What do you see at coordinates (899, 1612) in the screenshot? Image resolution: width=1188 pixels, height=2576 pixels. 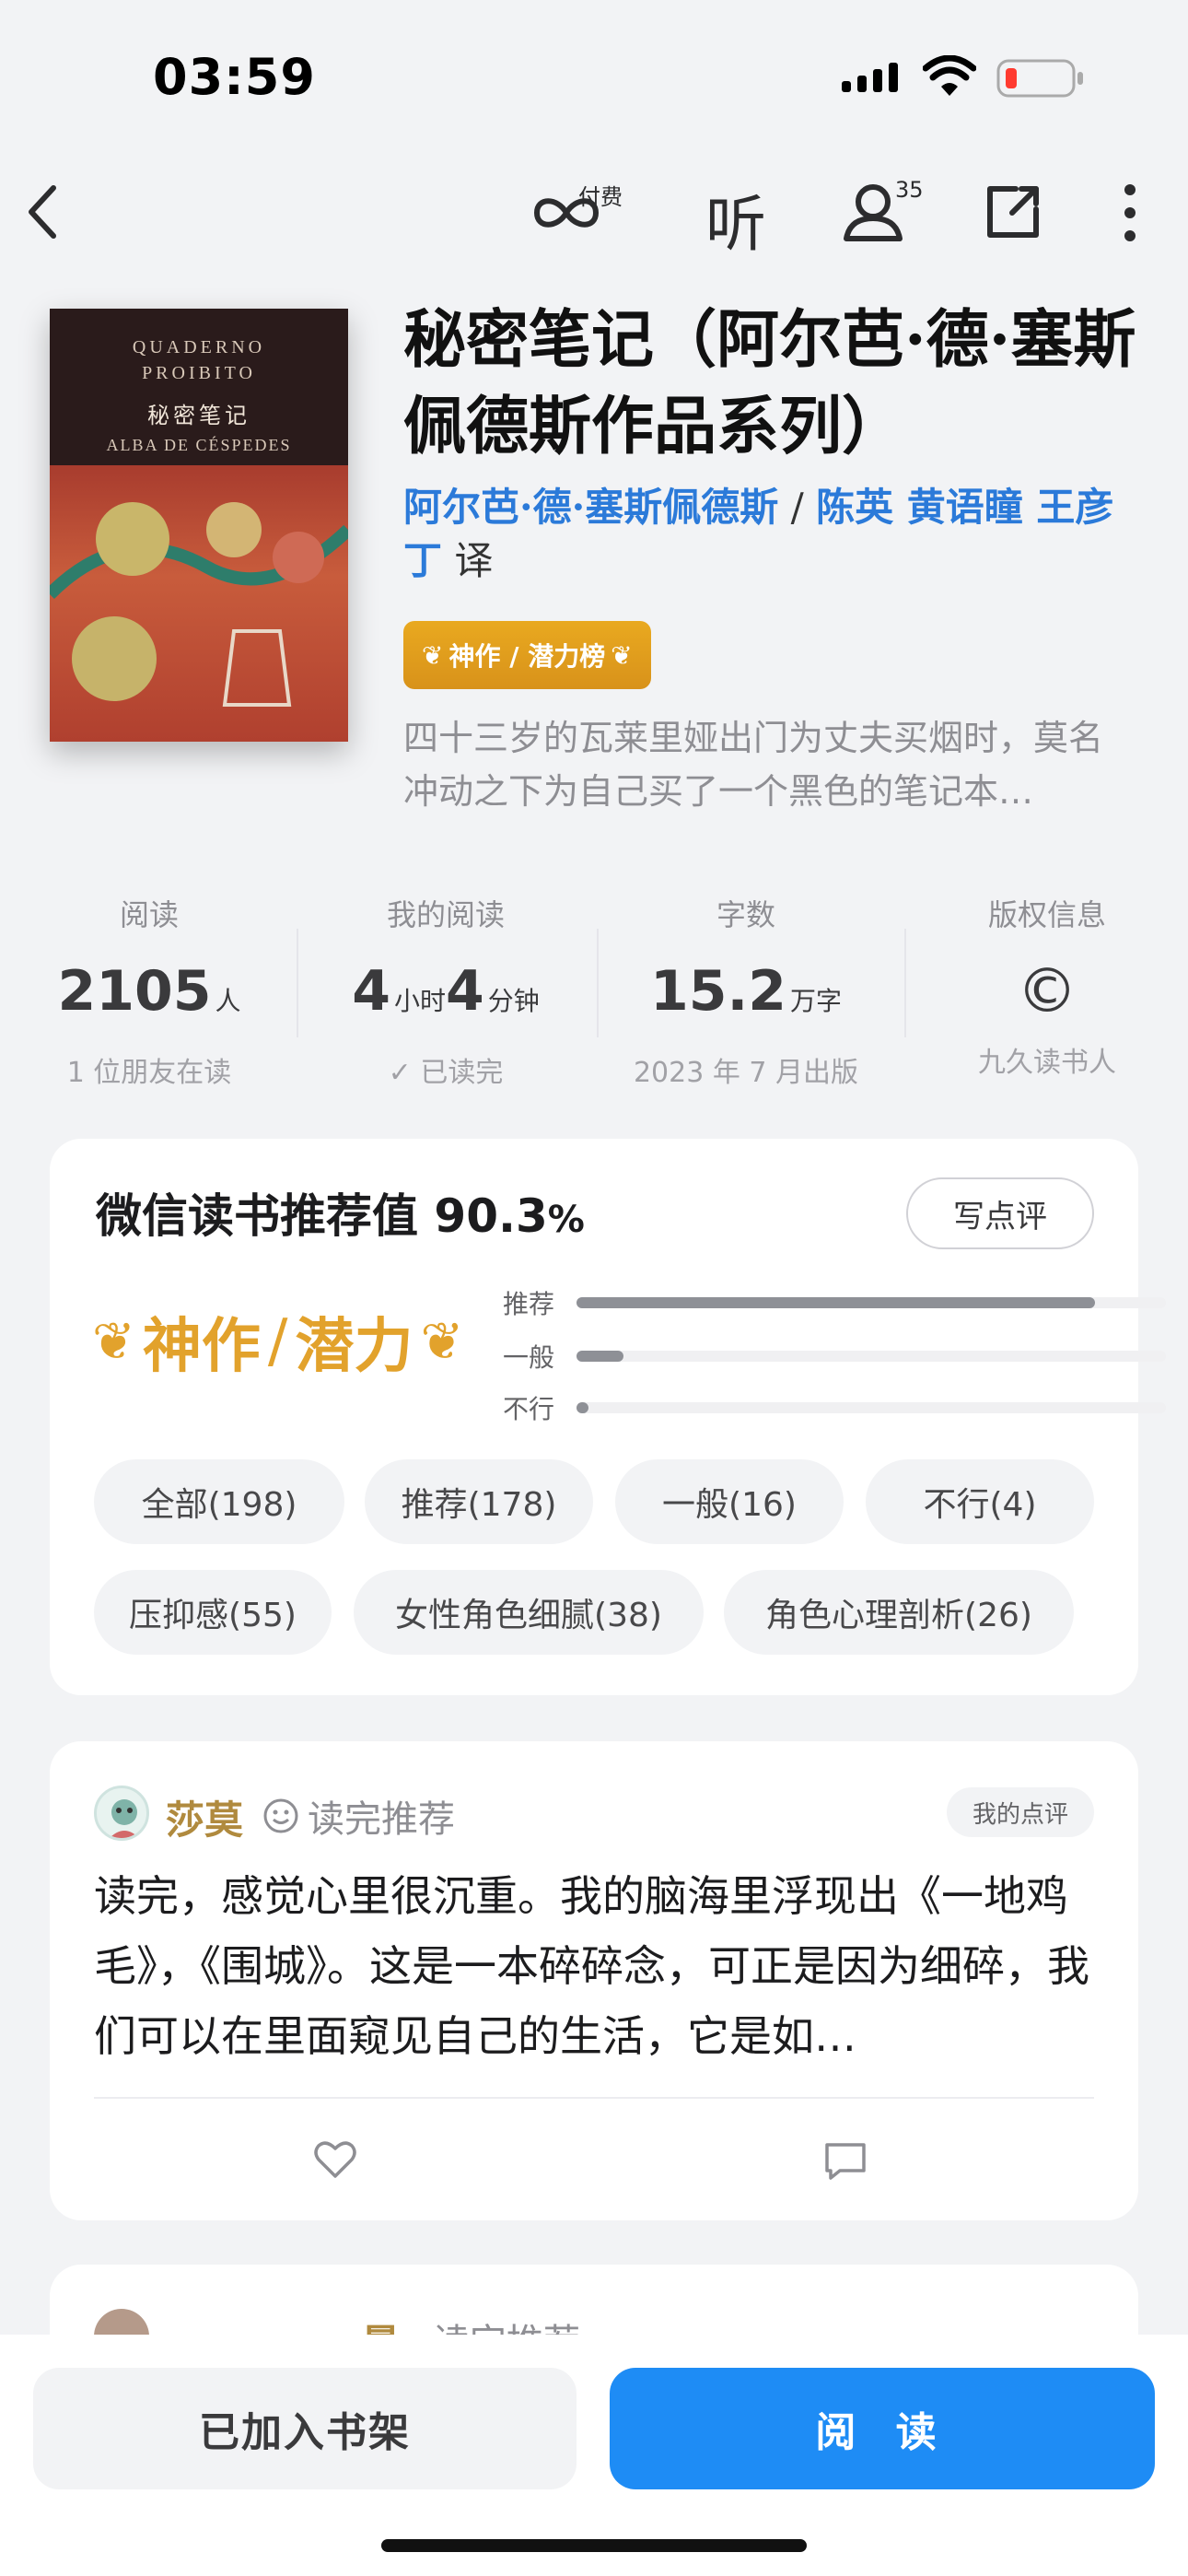 I see `topic-psychology: 角色心理剖析(26)` at bounding box center [899, 1612].